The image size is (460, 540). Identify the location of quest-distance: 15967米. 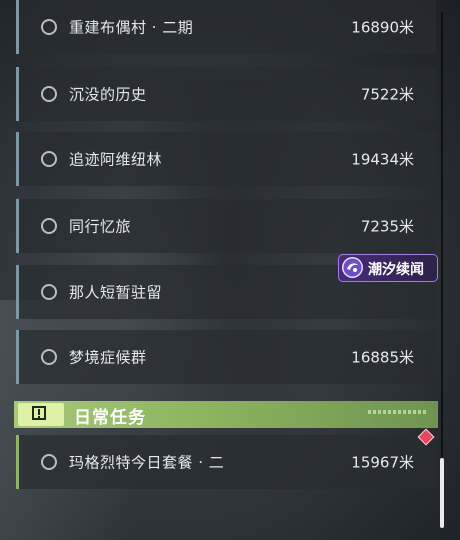
(382, 462).